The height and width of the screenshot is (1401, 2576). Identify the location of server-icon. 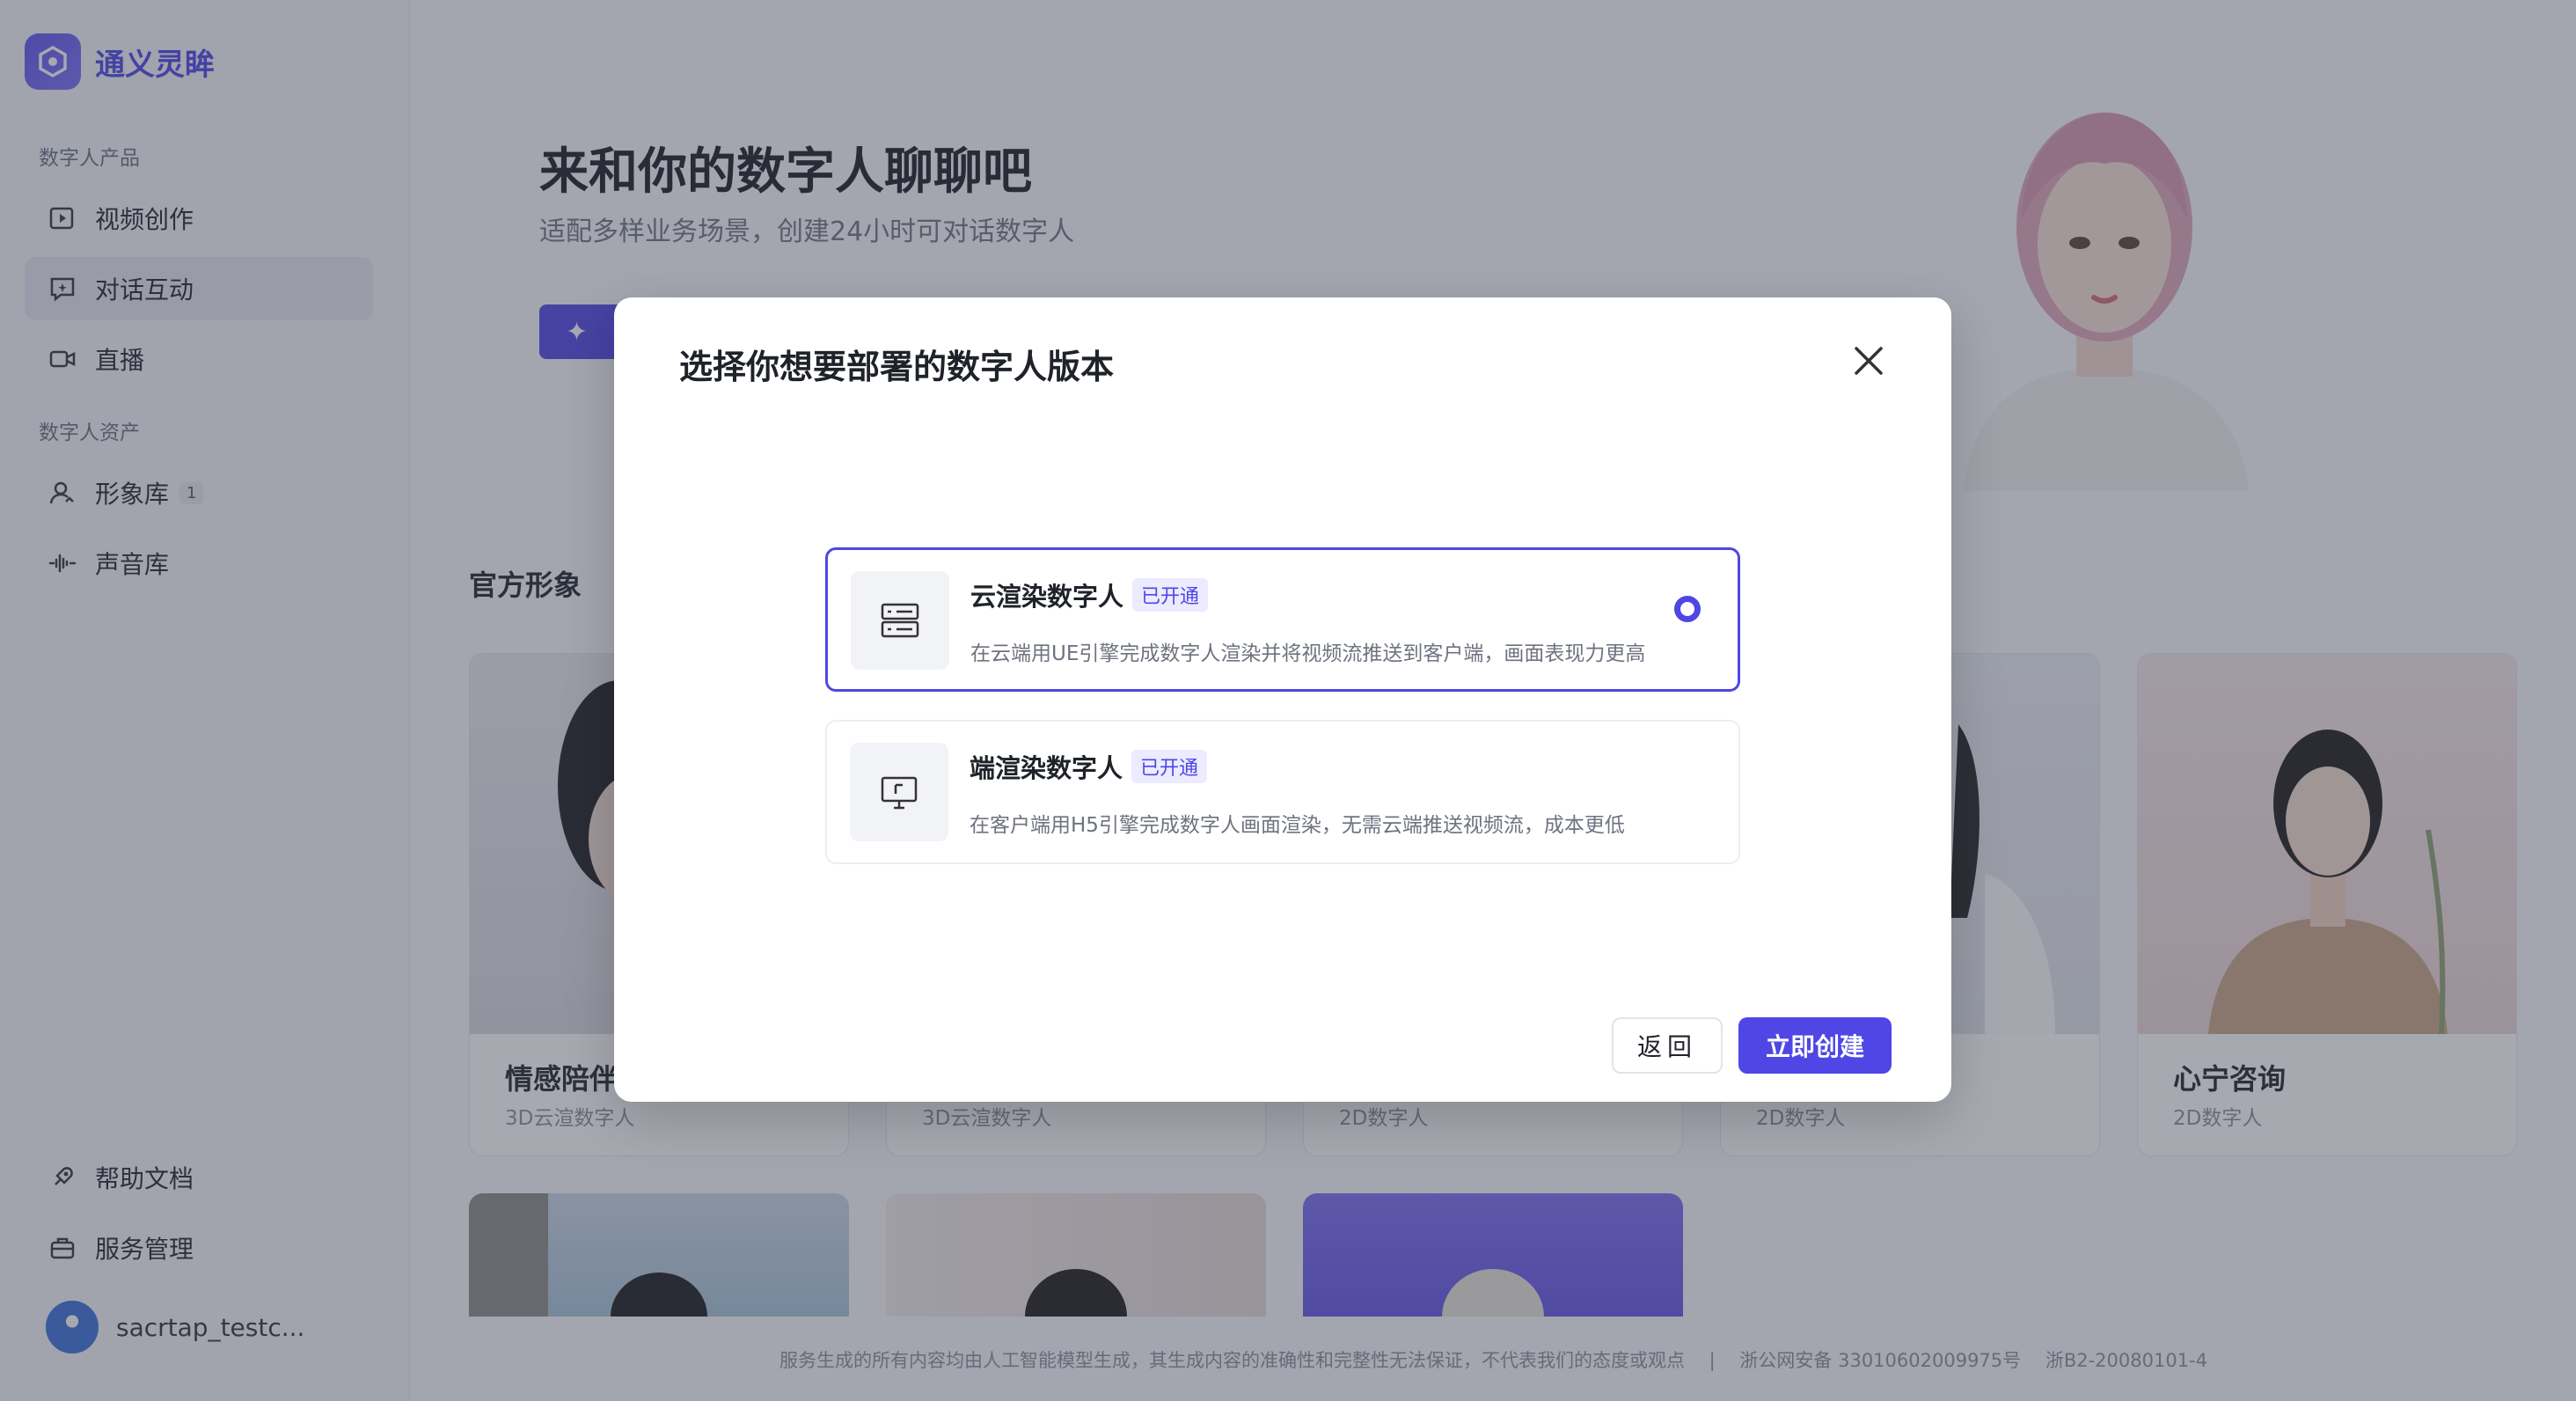
(900, 620).